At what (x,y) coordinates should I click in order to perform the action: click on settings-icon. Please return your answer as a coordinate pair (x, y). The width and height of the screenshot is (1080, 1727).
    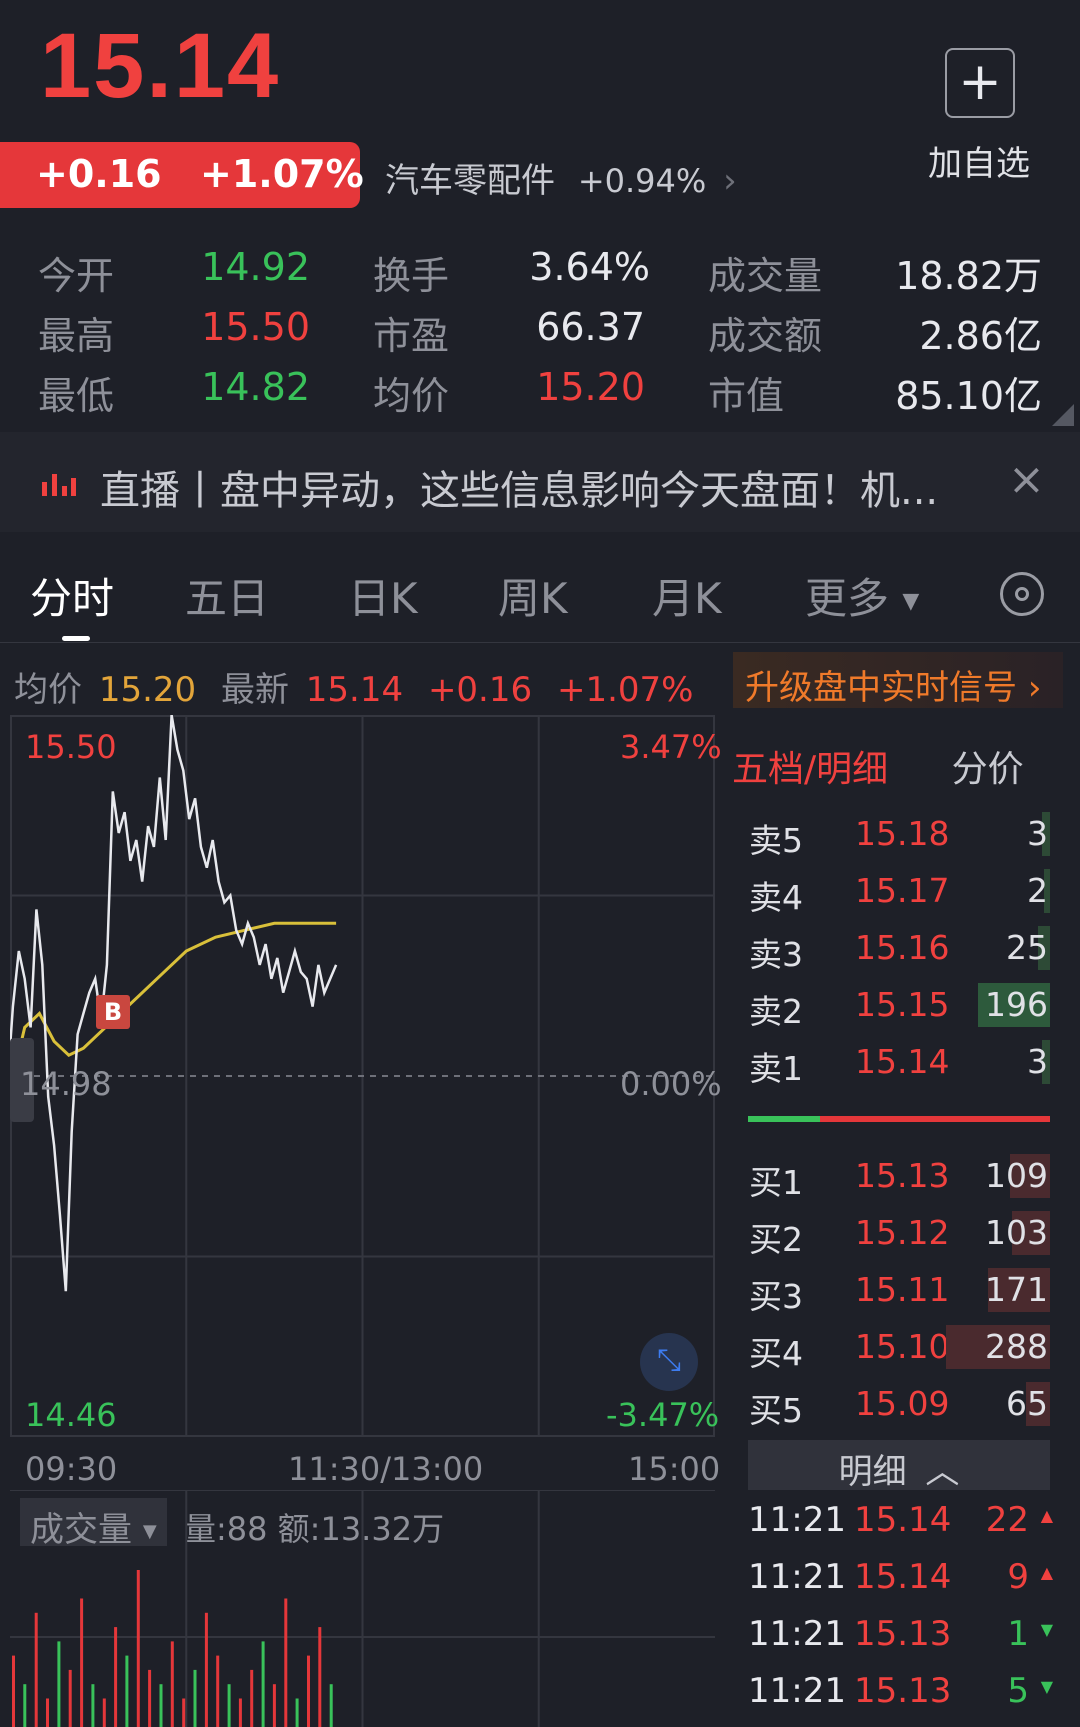
    Looking at the image, I should click on (1022, 594).